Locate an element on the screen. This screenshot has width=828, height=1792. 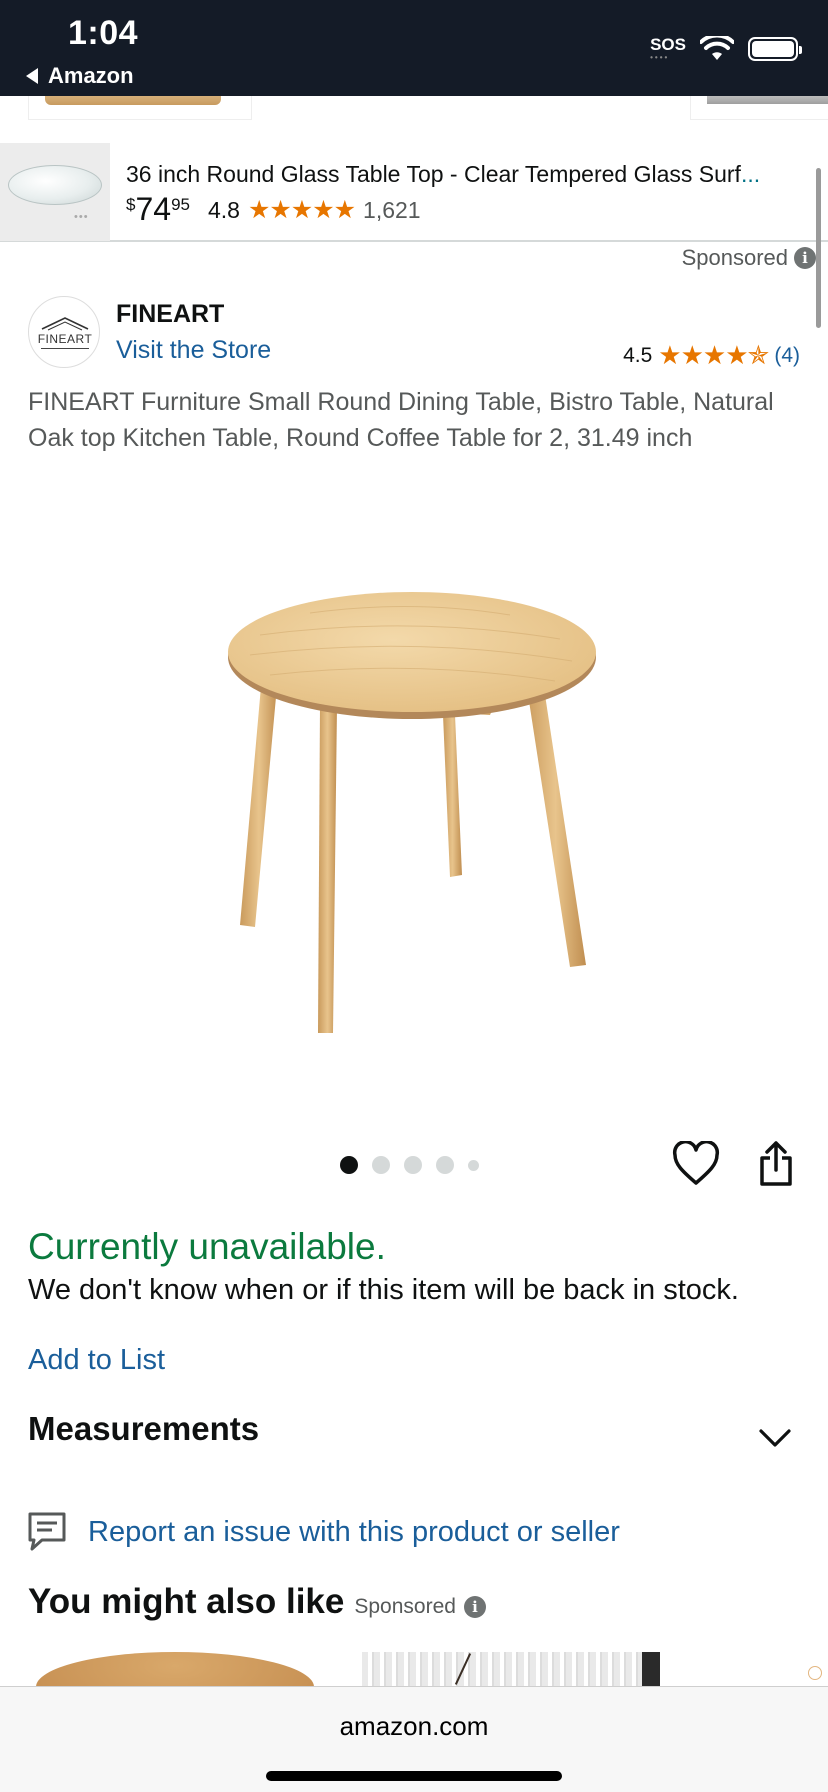
sos-indicator: SOS •••• is located at coordinates (668, 49).